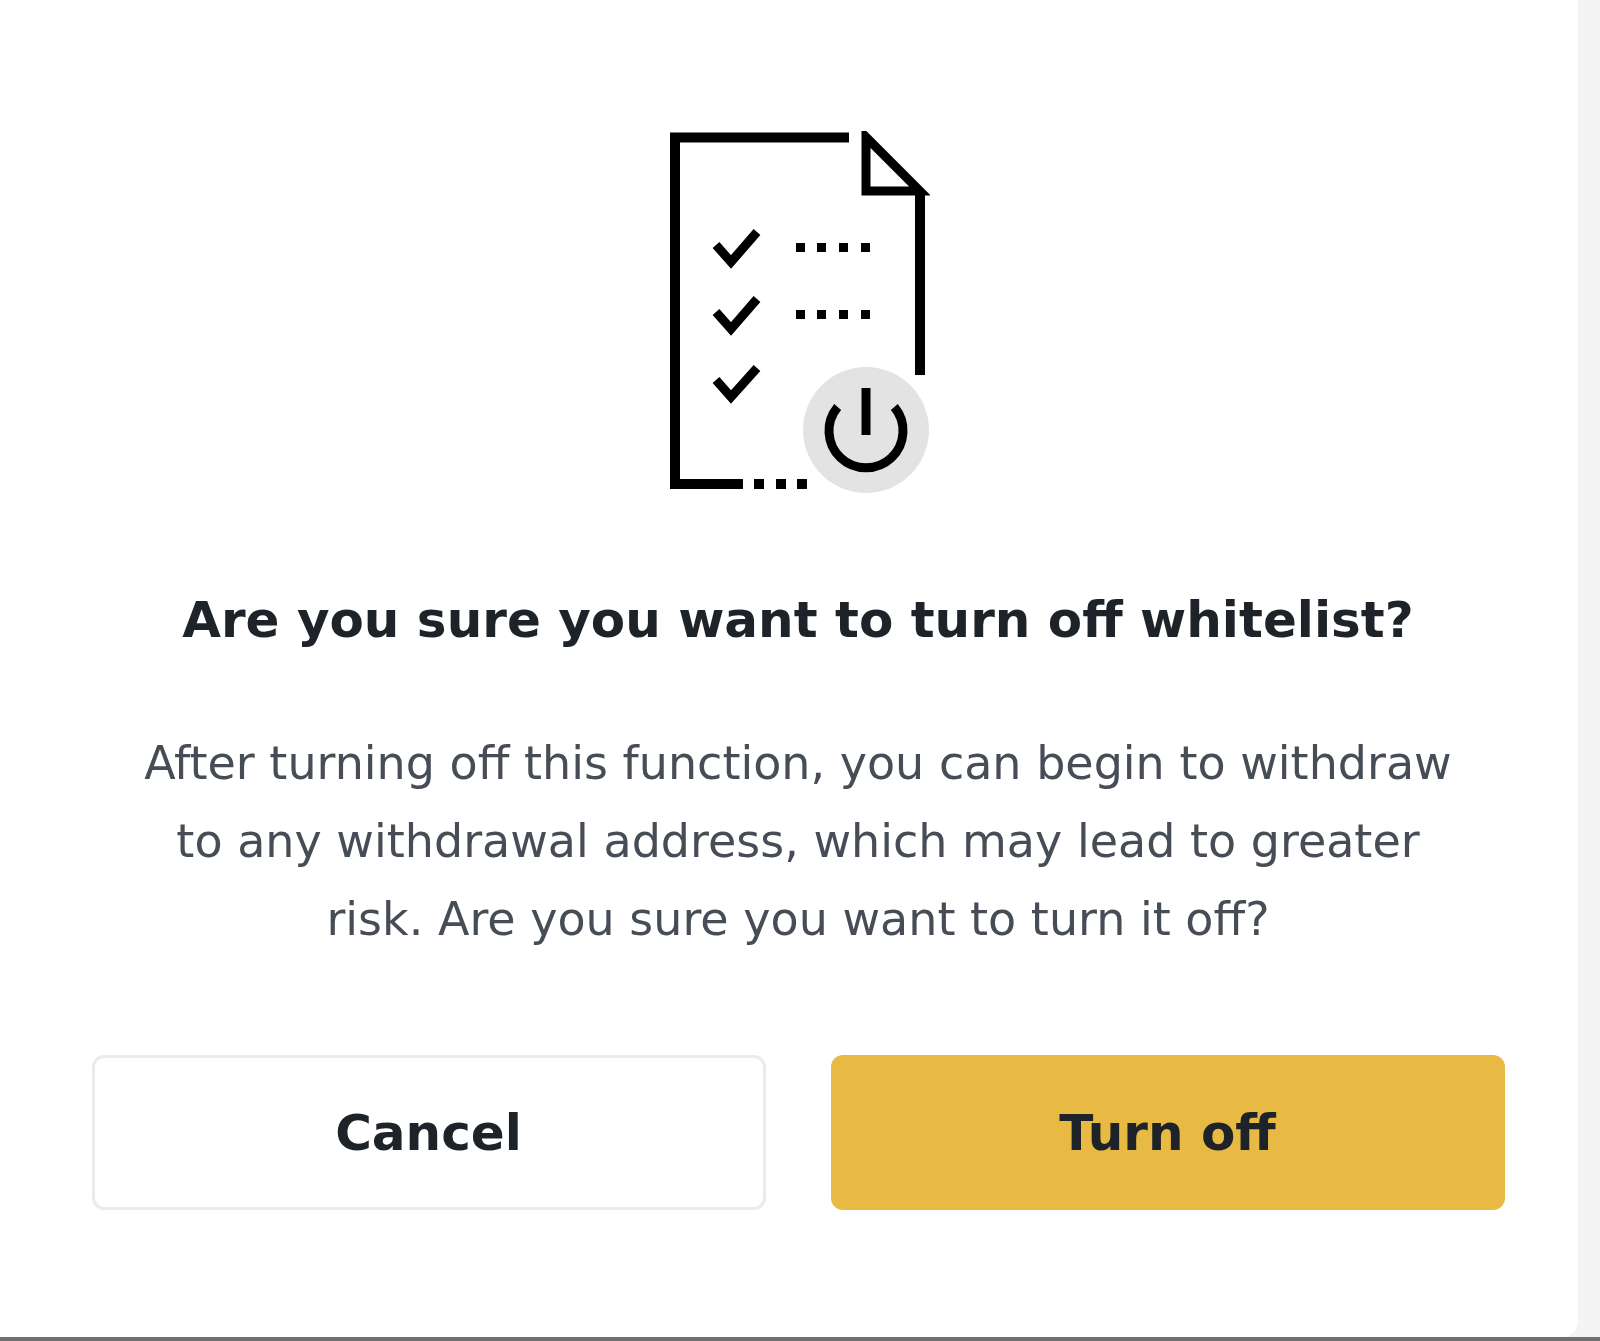  I want to click on dialog-title: Are you sure you want to turn off whitelist?, so click(798, 620).